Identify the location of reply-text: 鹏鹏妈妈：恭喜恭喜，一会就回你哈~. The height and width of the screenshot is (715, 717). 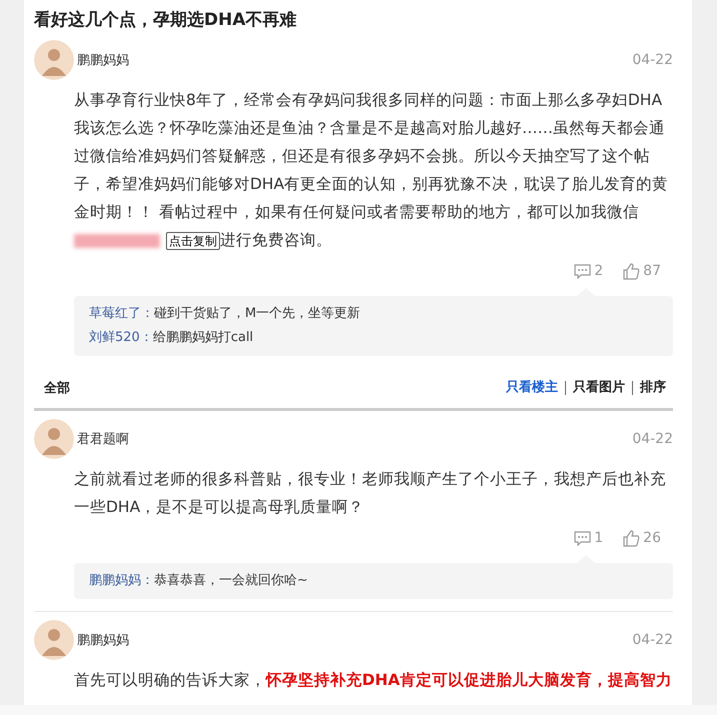
(199, 581).